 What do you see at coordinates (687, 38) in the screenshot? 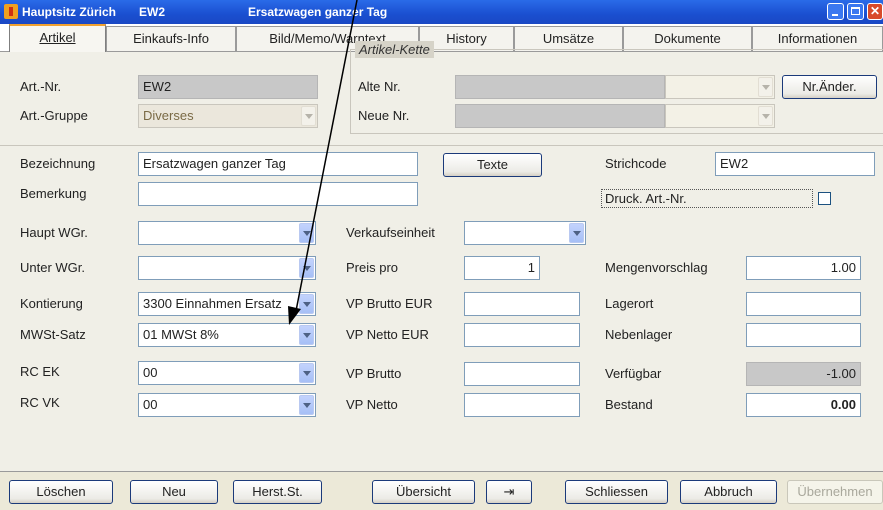
I see `tab-dokumente: Dokumente` at bounding box center [687, 38].